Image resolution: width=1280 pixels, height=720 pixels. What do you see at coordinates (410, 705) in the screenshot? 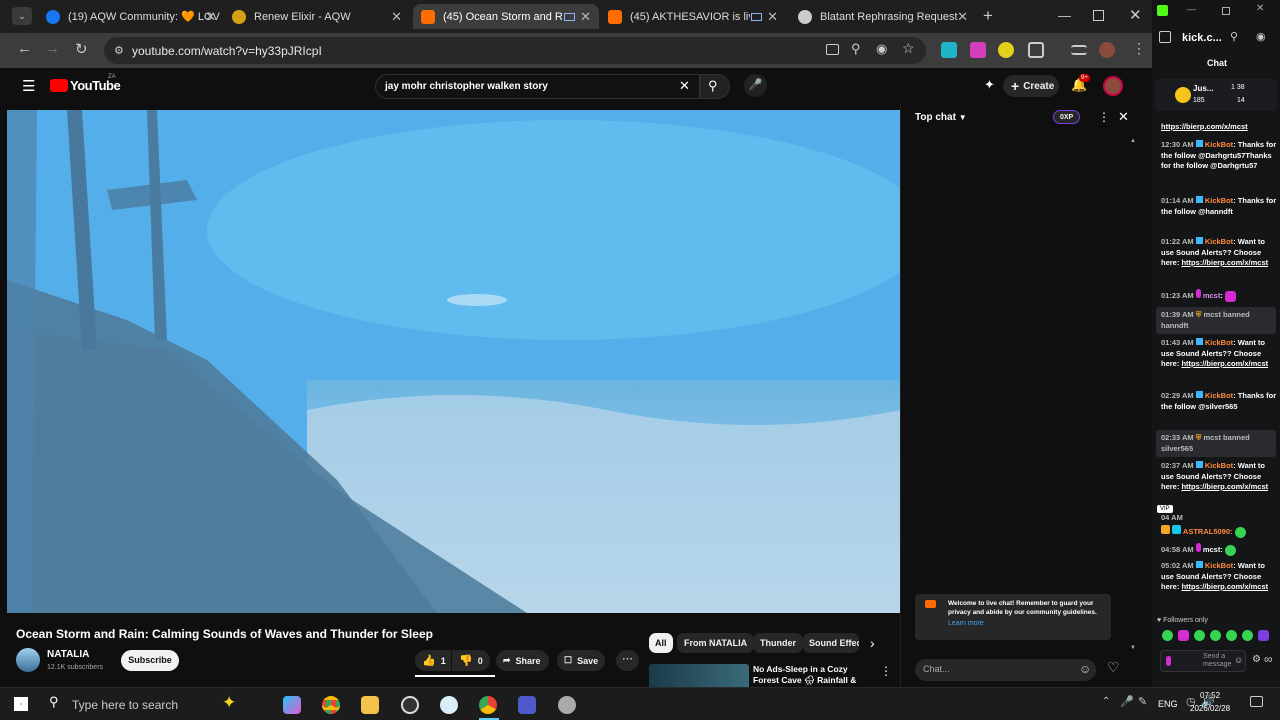
I see `obs-icon` at bounding box center [410, 705].